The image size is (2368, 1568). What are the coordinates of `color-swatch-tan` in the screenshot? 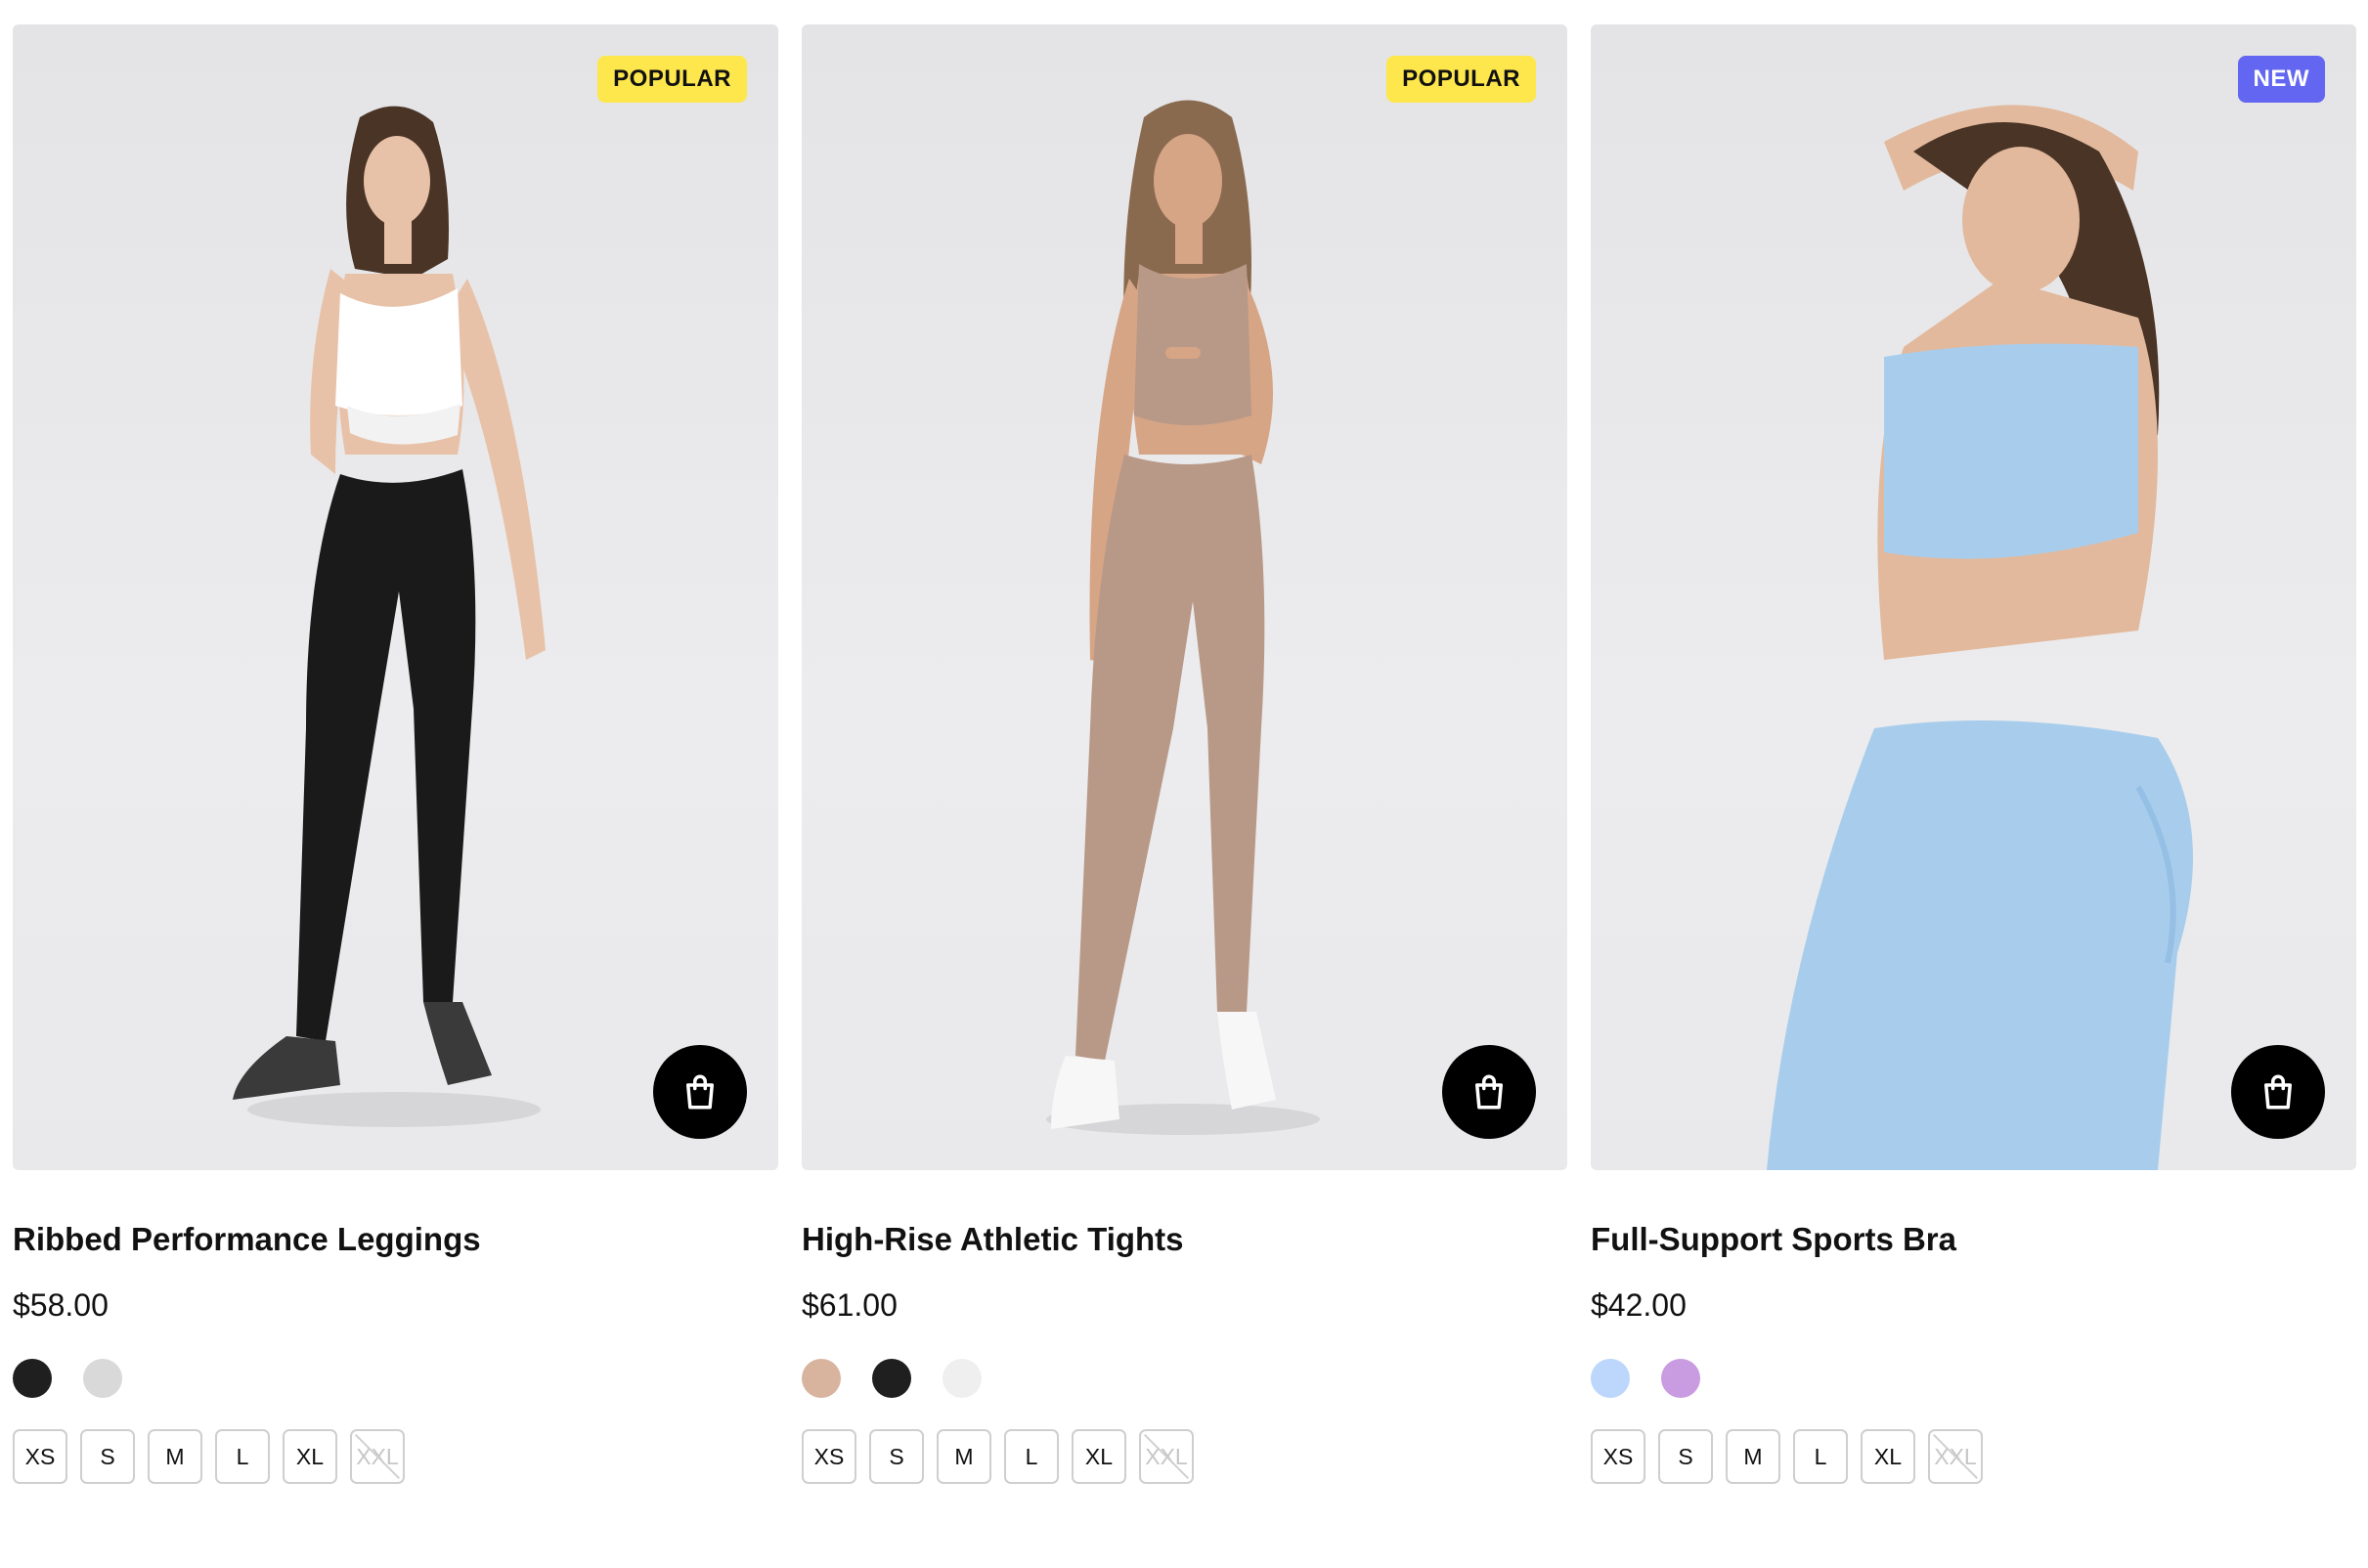 It's located at (821, 1378).